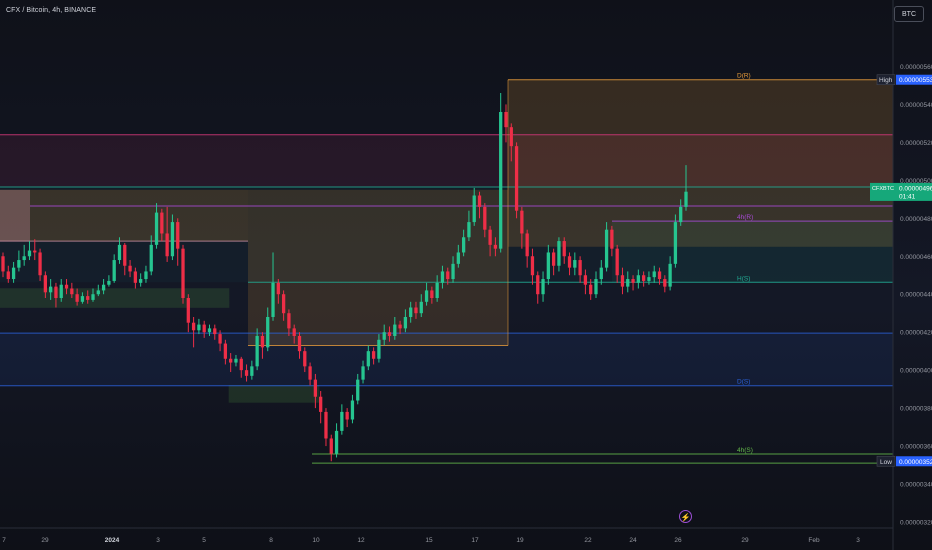 Image resolution: width=932 pixels, height=550 pixels. What do you see at coordinates (588, 540) in the screenshot?
I see `x-tick-label: 22` at bounding box center [588, 540].